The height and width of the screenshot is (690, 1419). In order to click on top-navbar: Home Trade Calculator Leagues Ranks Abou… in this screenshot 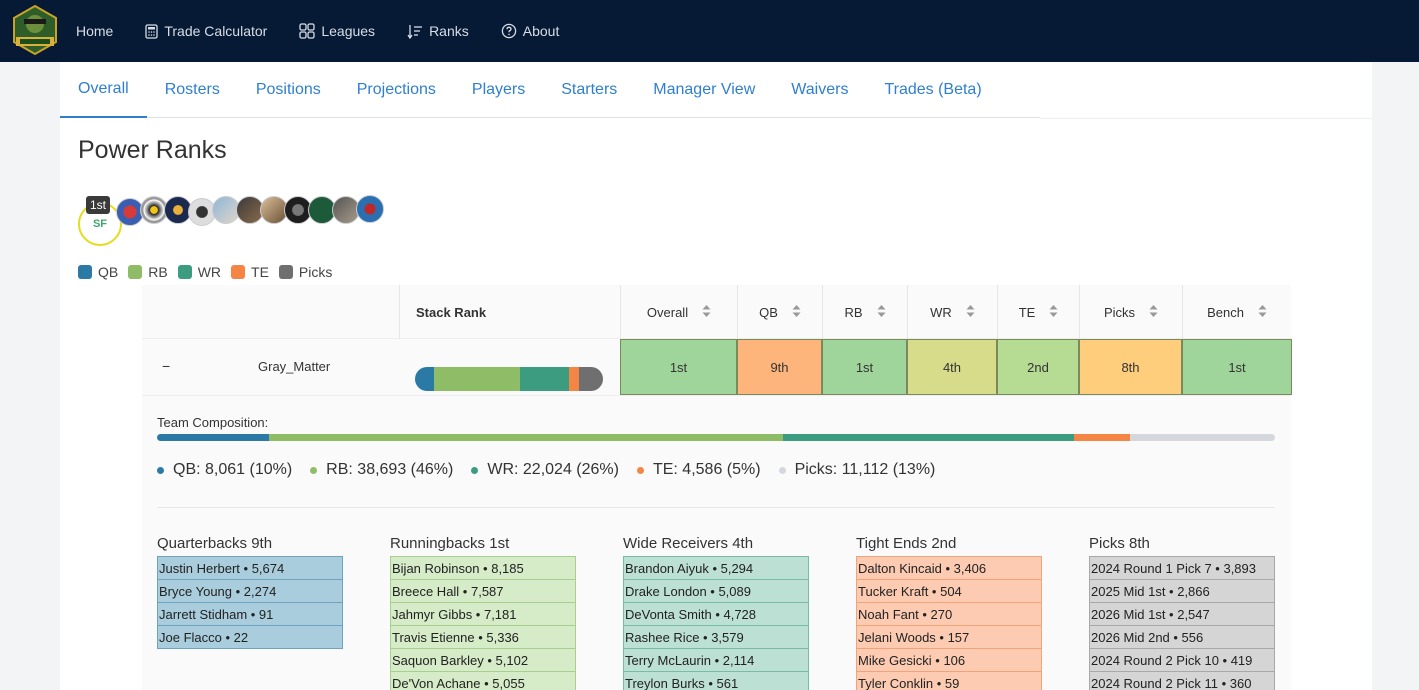, I will do `click(709, 31)`.